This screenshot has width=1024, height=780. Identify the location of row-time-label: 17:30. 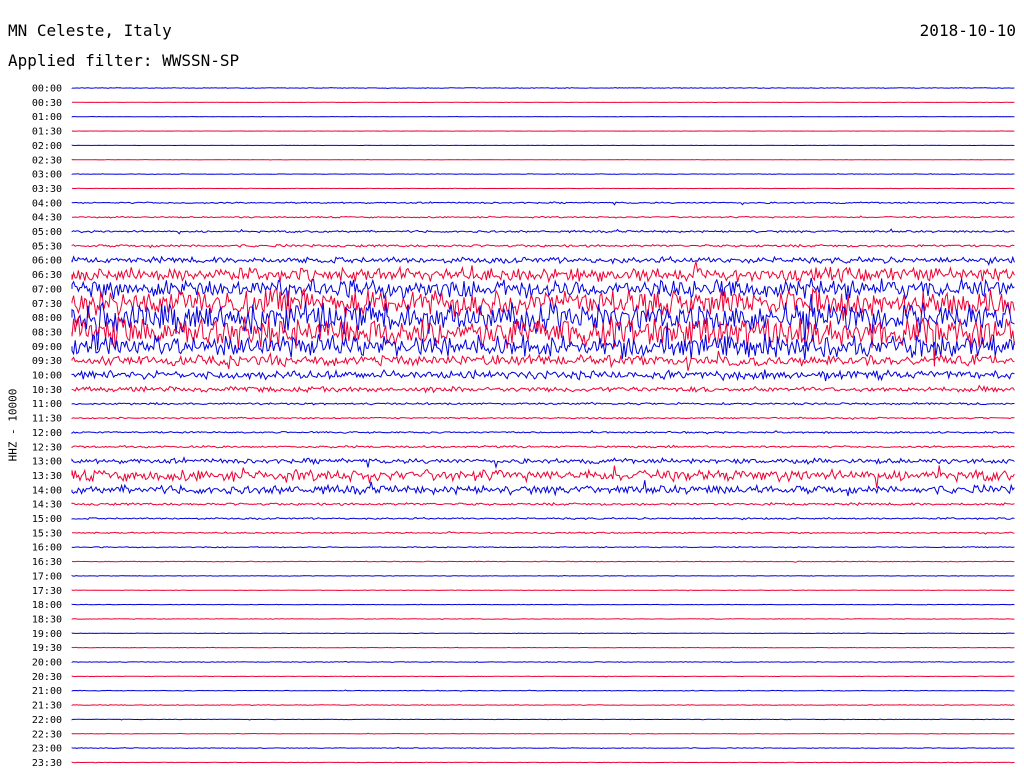
(47, 591).